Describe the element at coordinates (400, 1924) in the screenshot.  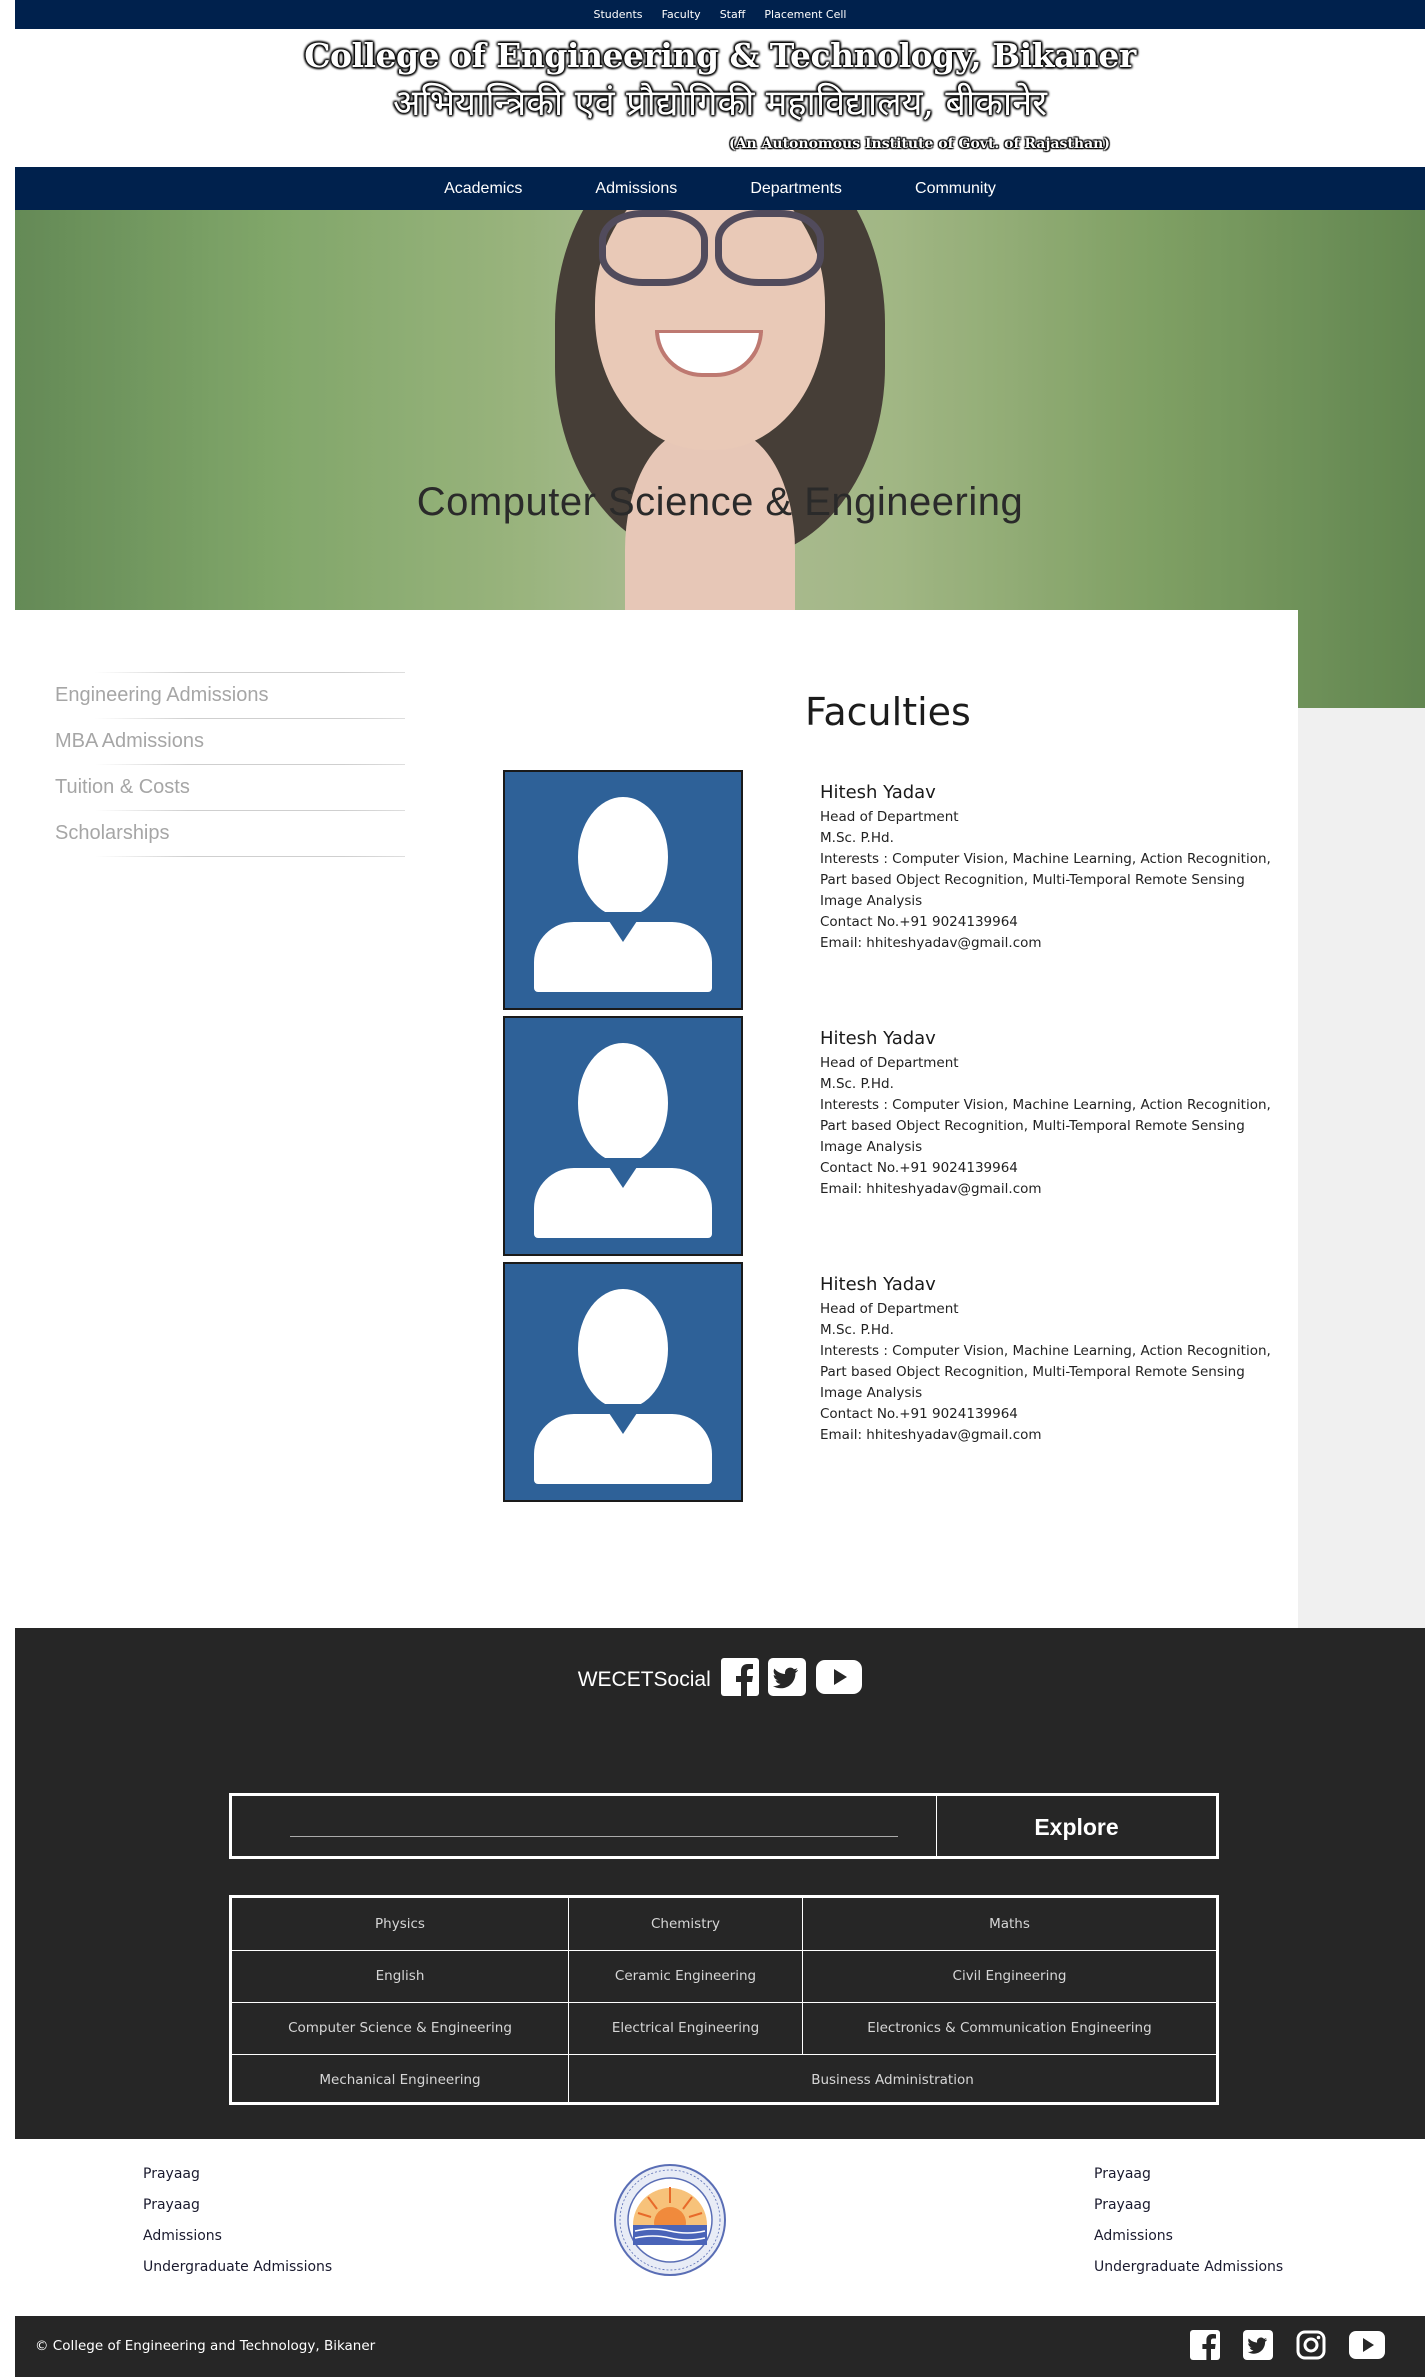
I see `dept-link-physics: Physics` at that location.